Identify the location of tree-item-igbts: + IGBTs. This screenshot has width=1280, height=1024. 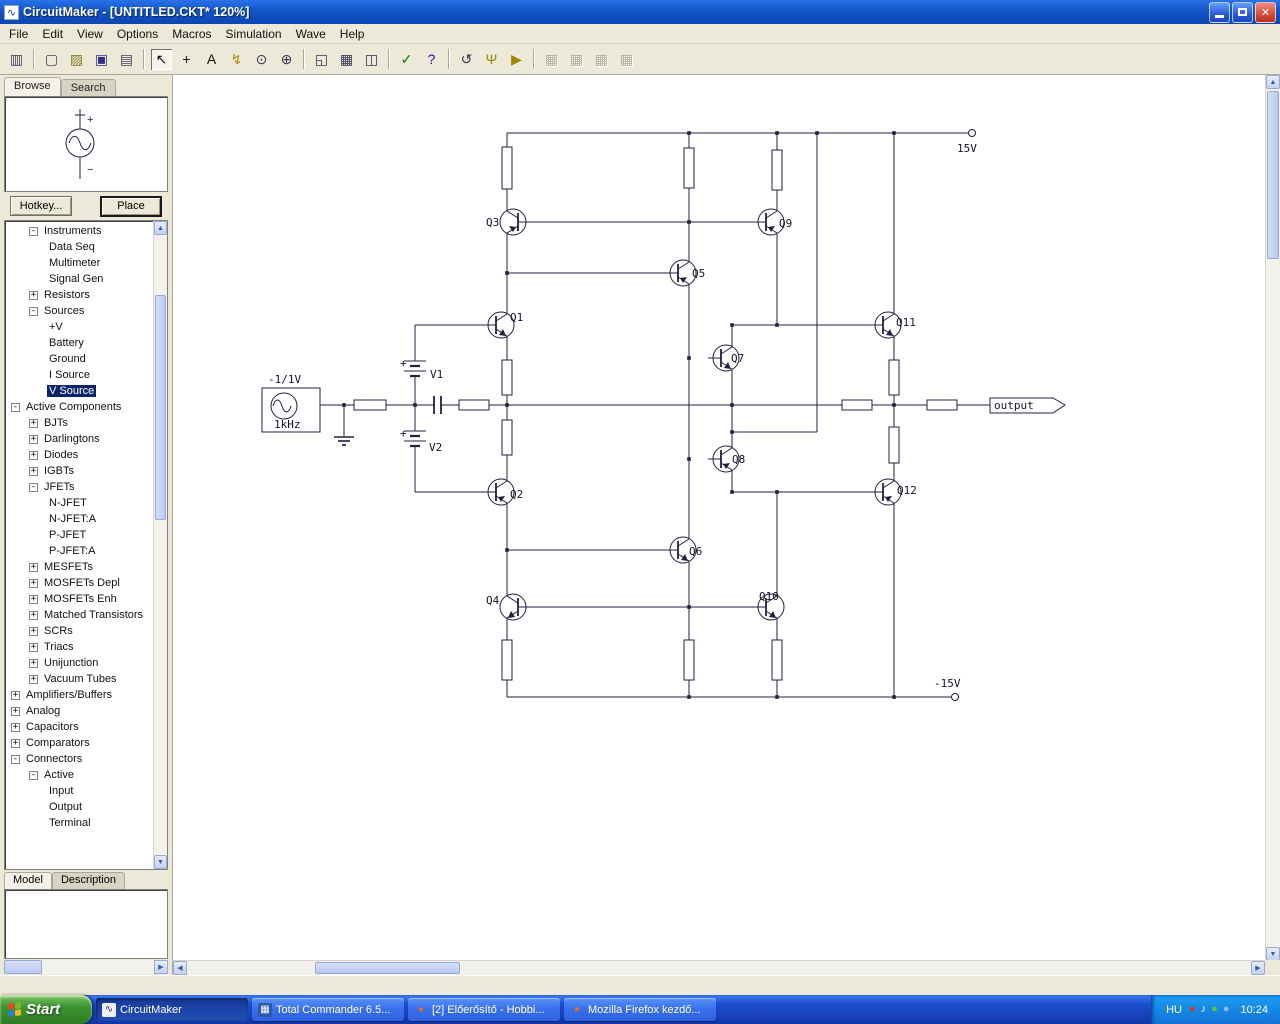
(79, 471).